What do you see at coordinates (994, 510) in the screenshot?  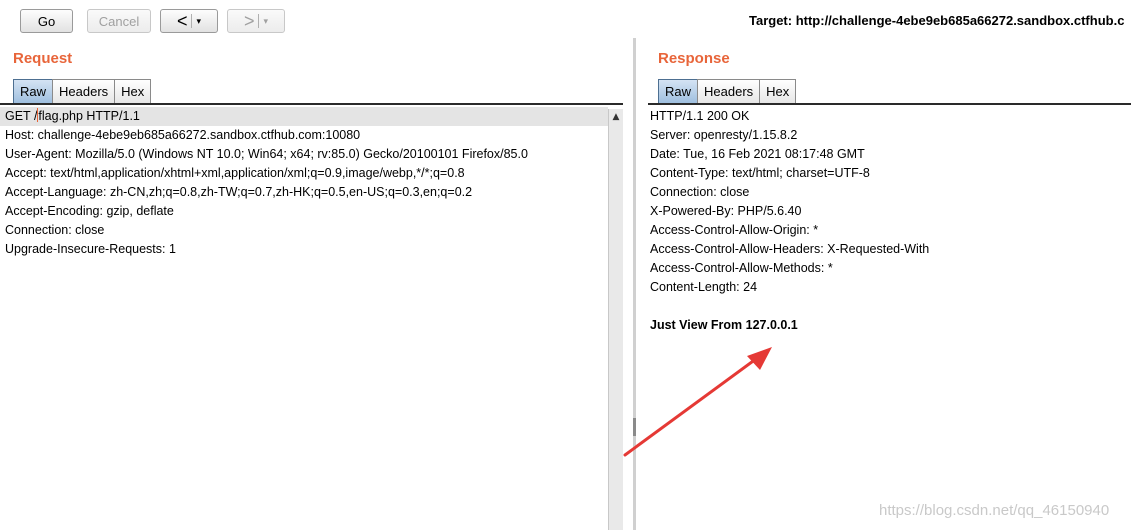 I see `watermark: https://blog.csdn.net/qq_46150940` at bounding box center [994, 510].